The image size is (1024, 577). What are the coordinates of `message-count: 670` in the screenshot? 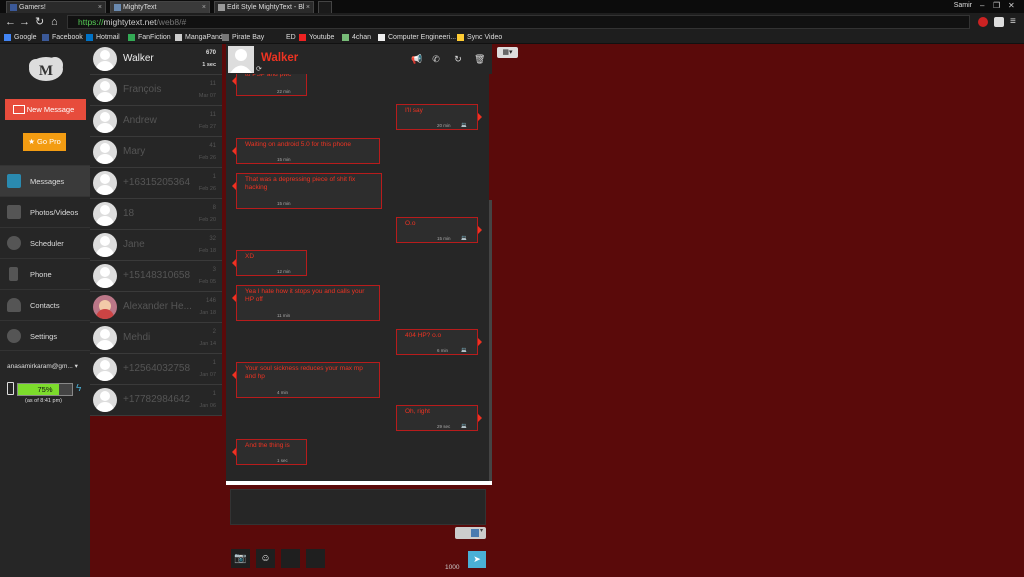 It's located at (210, 53).